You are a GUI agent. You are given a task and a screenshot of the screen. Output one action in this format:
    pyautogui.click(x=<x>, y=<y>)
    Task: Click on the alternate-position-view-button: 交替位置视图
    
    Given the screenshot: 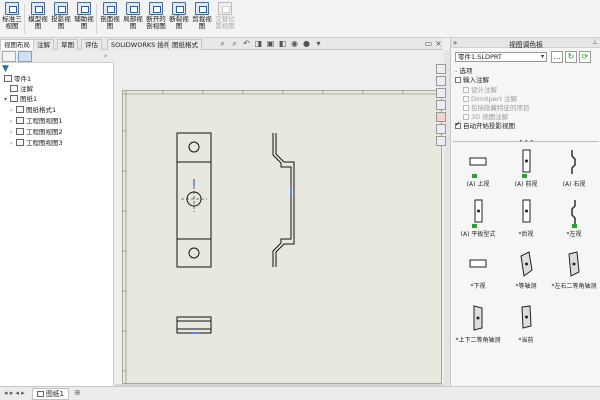 What is the action you would take?
    pyautogui.click(x=225, y=19)
    